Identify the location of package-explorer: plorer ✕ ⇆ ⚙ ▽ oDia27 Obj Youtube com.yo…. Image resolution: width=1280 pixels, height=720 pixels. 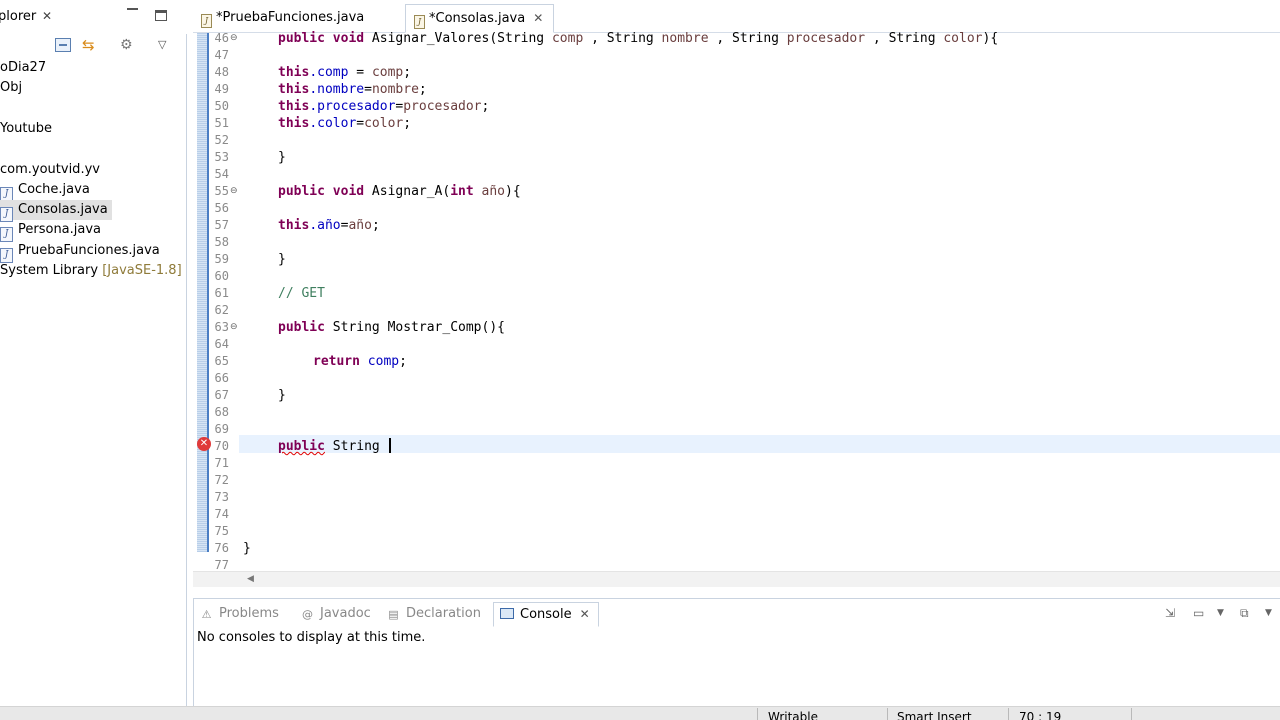
(93, 353).